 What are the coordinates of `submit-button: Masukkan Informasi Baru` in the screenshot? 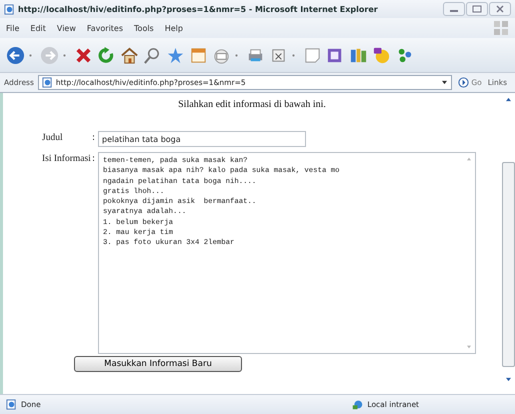 It's located at (158, 364).